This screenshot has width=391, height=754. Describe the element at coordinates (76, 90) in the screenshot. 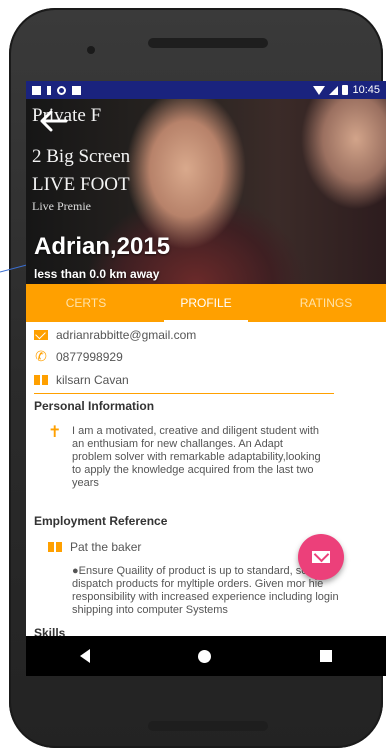

I see `clipboard-icon` at that location.